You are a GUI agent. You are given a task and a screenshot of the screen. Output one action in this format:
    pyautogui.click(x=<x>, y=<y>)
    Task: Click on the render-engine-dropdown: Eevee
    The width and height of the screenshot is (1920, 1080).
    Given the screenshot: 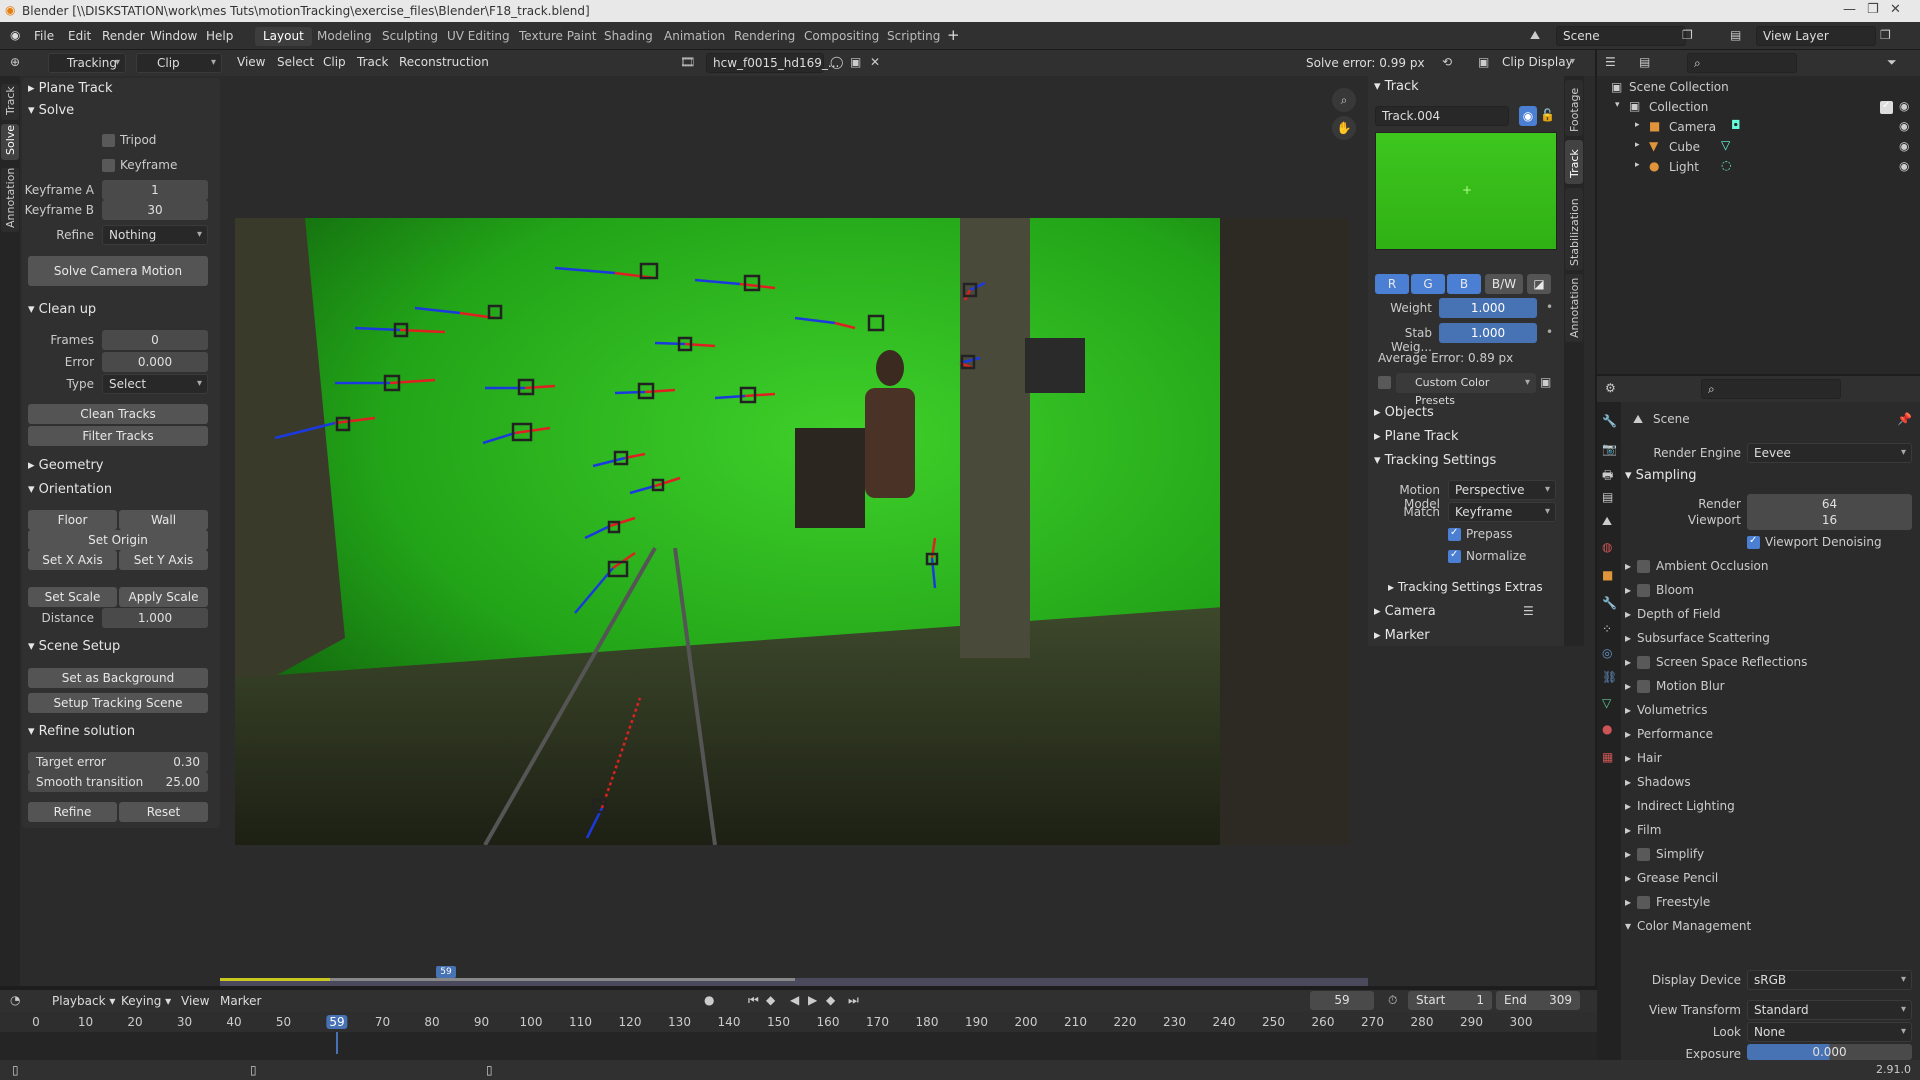 What is the action you would take?
    pyautogui.click(x=1829, y=453)
    